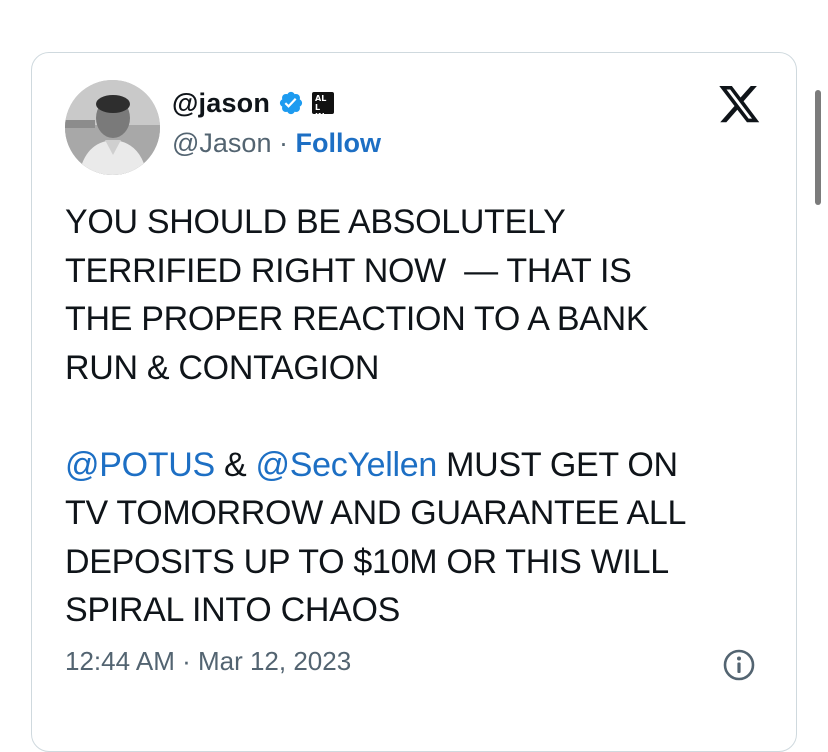 This screenshot has height=752, width=828. I want to click on tweet-line-rest: MUST GET ON, so click(557, 464).